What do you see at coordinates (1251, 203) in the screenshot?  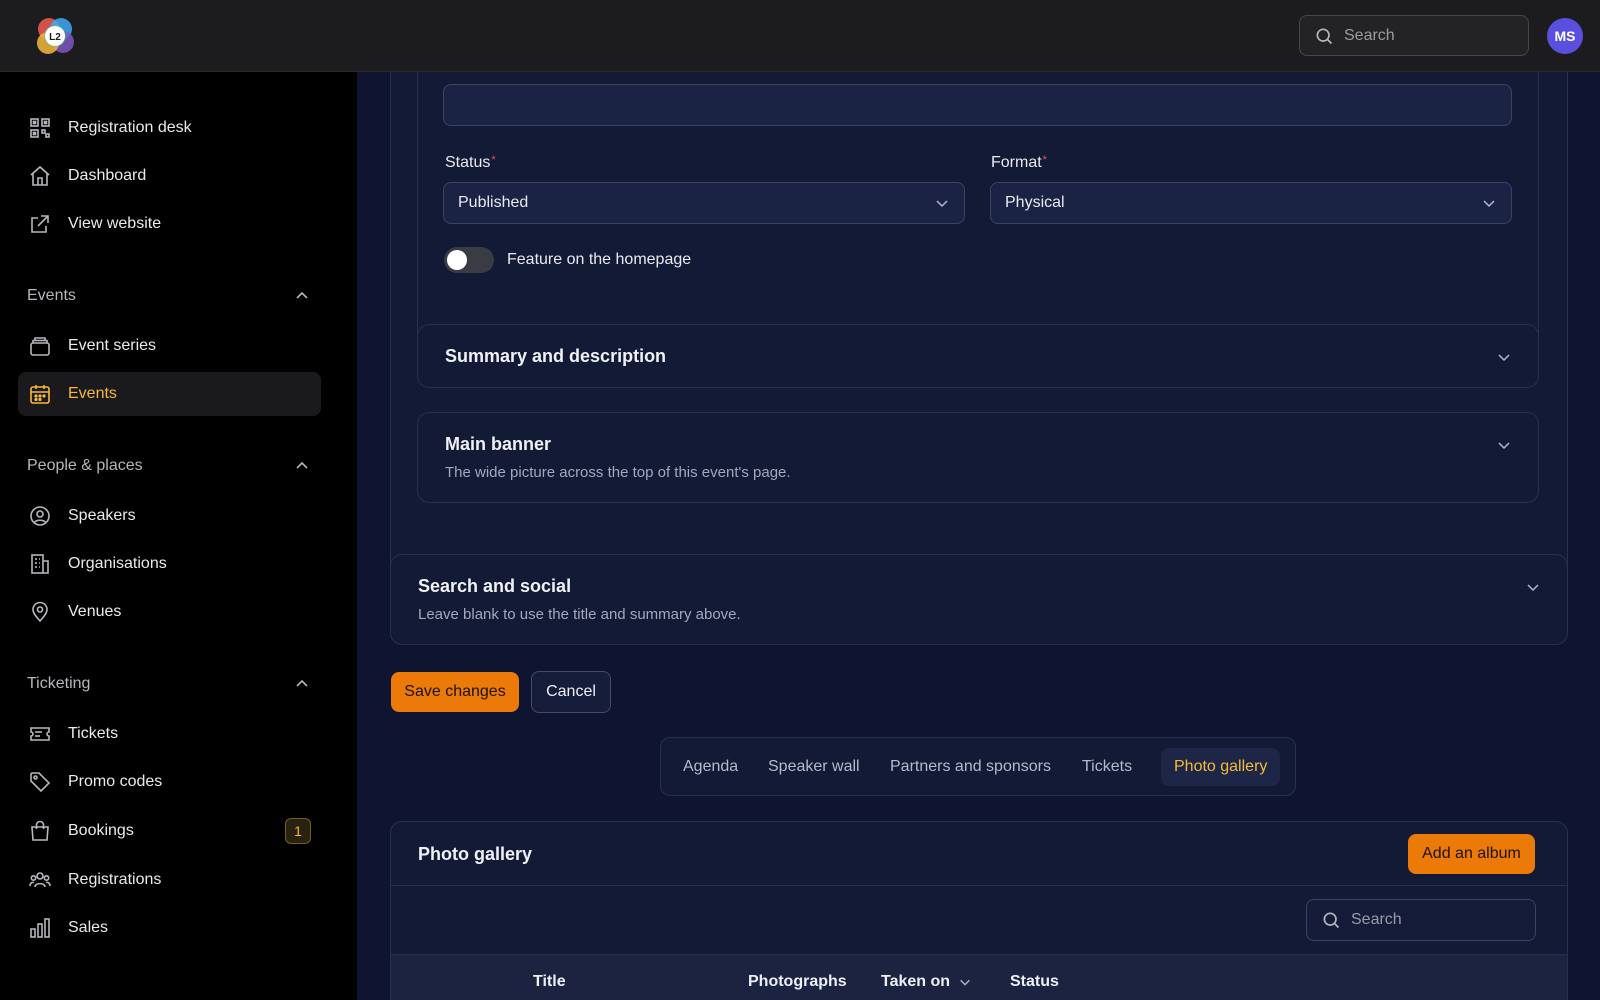 I see `format-select: Physical` at bounding box center [1251, 203].